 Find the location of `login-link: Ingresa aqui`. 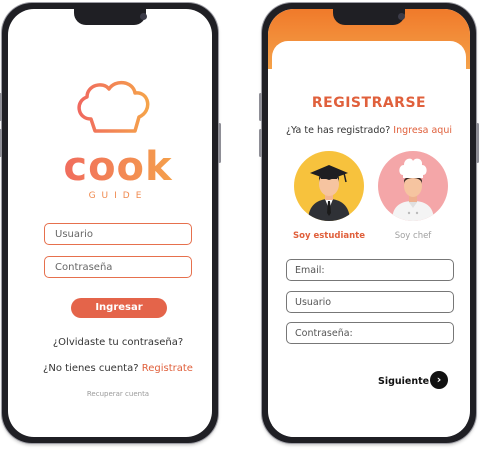

login-link: Ingresa aqui is located at coordinates (422, 130).